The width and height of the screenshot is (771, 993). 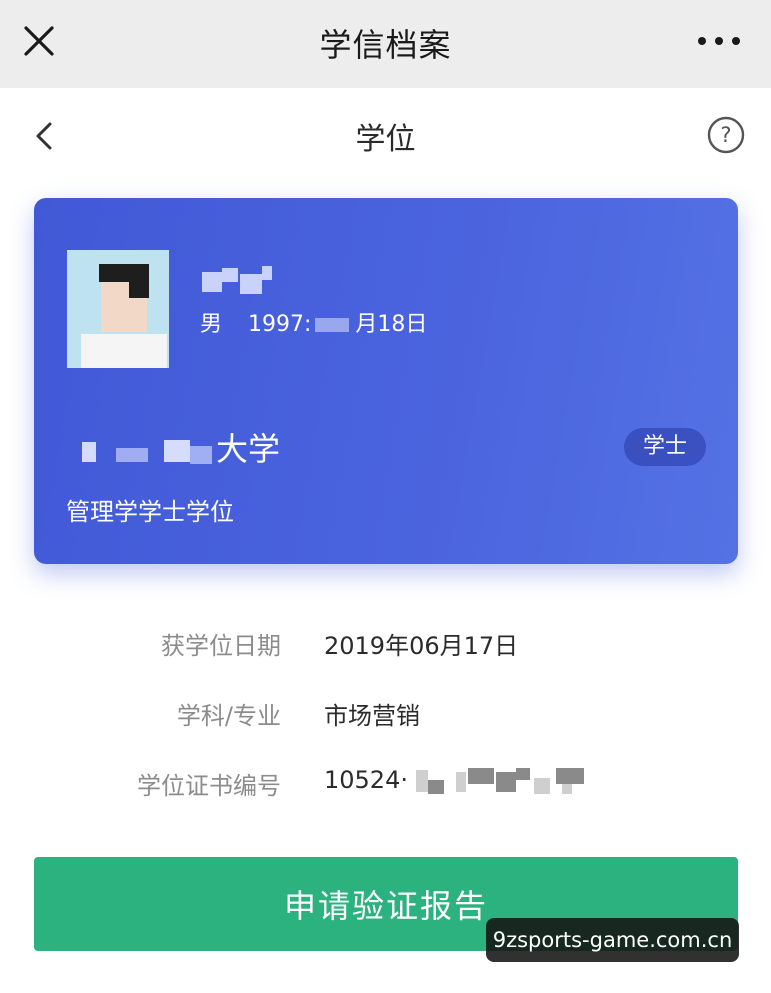 I want to click on detail-row-certificate: 学位证书编号 10524·, so click(x=385, y=786).